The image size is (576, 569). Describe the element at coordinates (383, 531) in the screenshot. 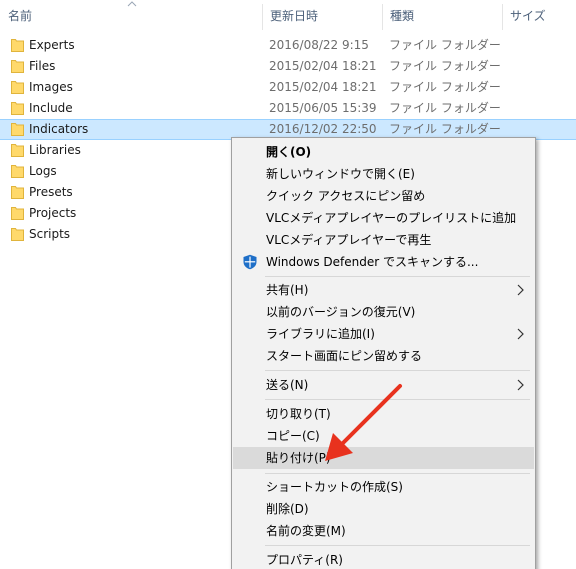

I see `menu-item-rename: 名前の変更(M)` at that location.